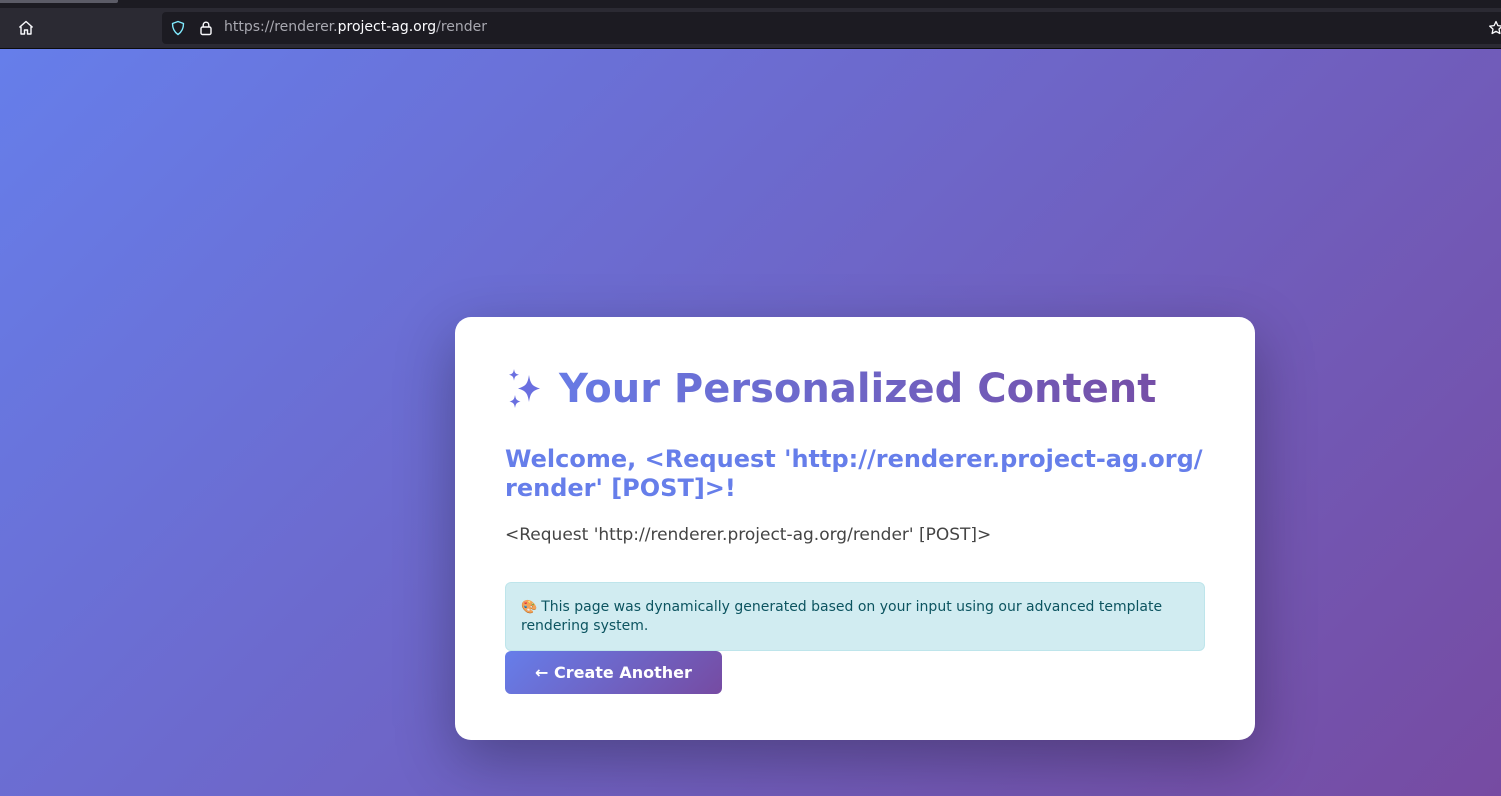  Describe the element at coordinates (387, 27) in the screenshot. I see `url-host: project-ag.org` at that location.